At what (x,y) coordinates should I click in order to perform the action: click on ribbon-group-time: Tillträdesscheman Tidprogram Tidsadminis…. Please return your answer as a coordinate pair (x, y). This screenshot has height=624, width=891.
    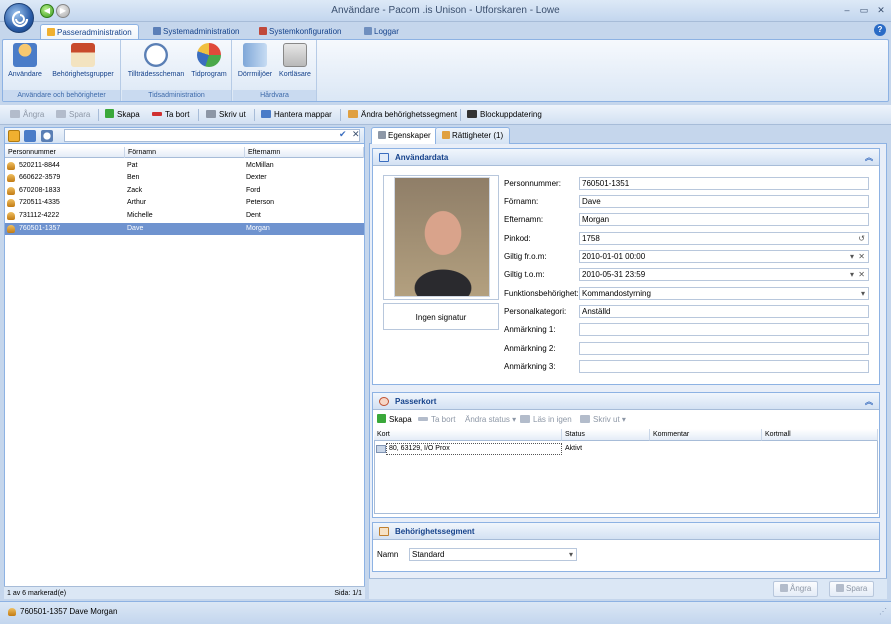
    Looking at the image, I should click on (177, 70).